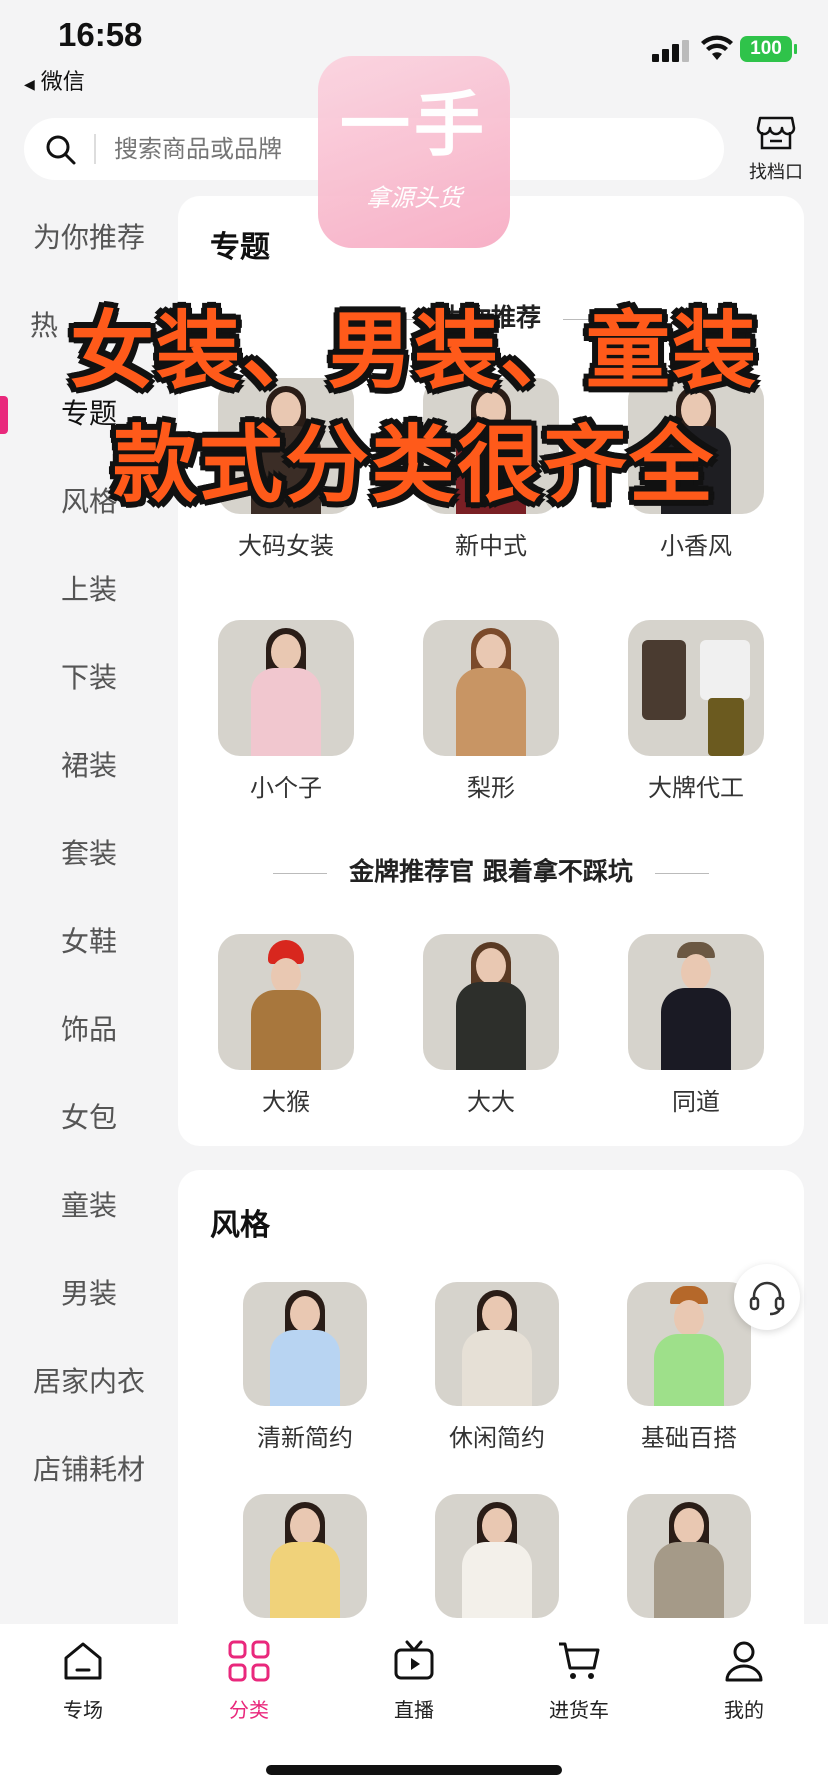 The height and width of the screenshot is (1792, 828). Describe the element at coordinates (240, 1225) in the screenshot. I see `style-title: 风格` at that location.